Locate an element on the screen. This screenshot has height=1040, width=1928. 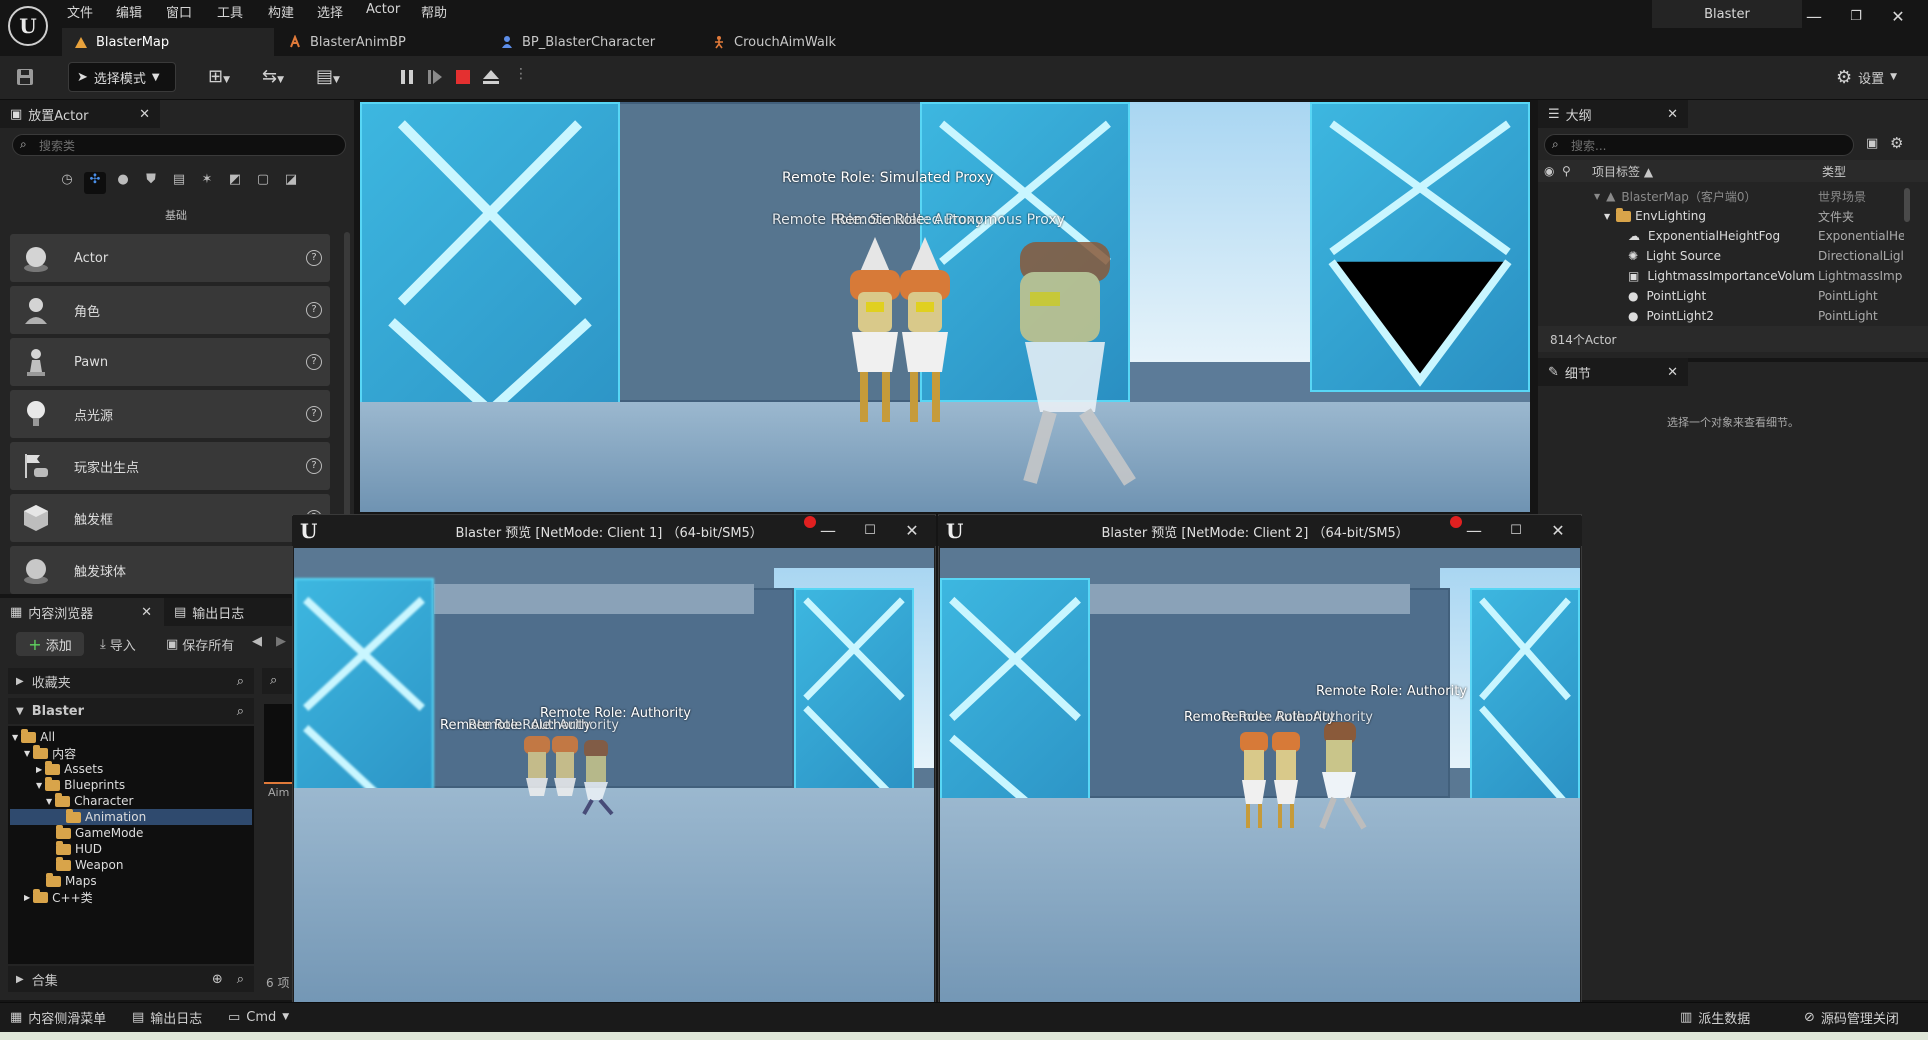
tree-item-all: ▼ All is located at coordinates (33, 736).